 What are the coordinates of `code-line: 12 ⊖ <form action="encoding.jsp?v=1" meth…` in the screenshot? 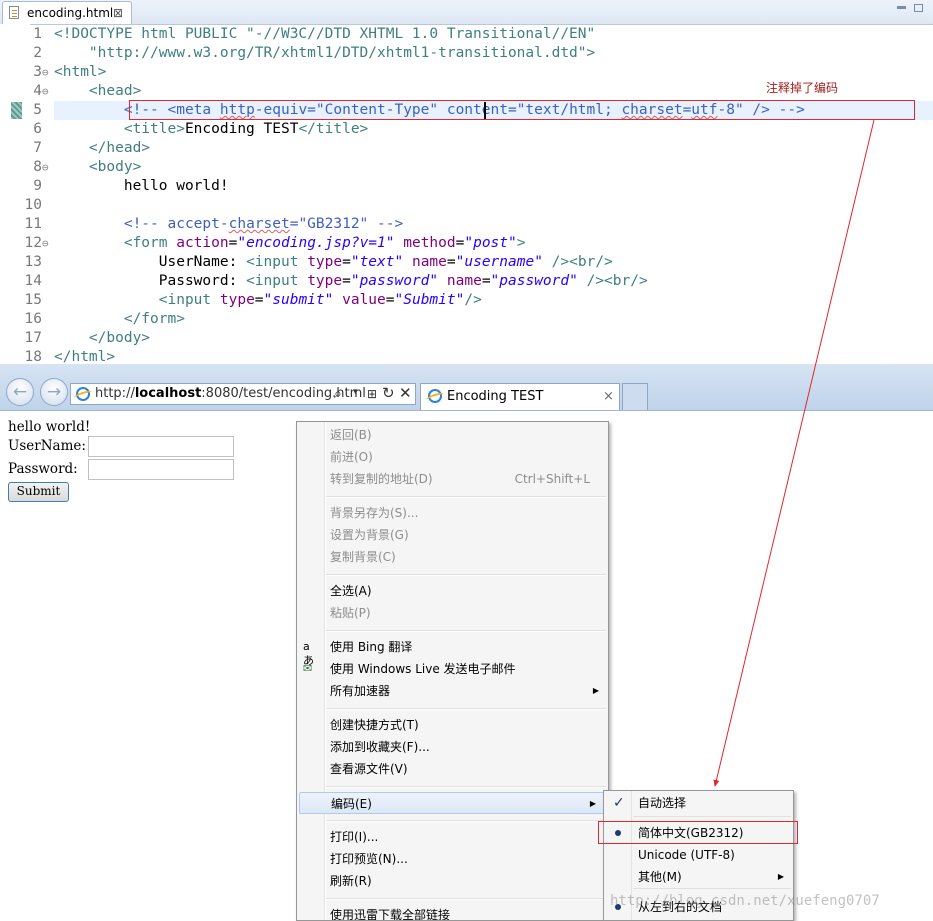 It's located at (466, 243).